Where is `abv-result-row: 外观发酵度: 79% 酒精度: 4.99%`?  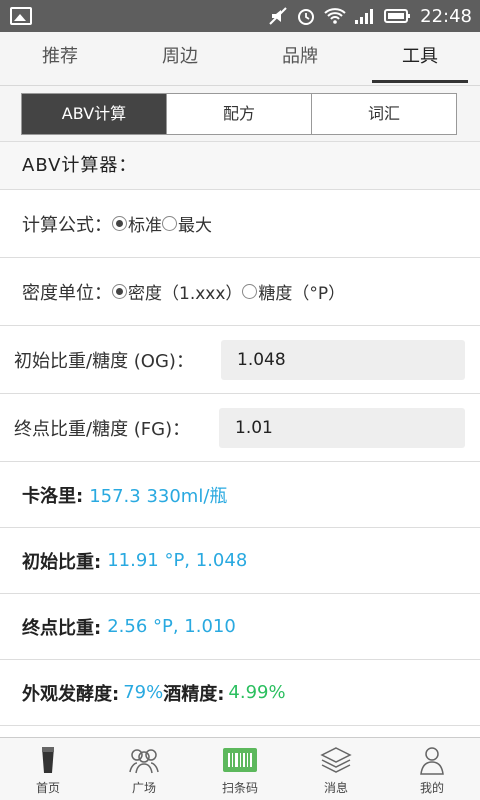
abv-result-row: 外观发酵度: 79% 酒精度: 4.99% is located at coordinates (240, 693).